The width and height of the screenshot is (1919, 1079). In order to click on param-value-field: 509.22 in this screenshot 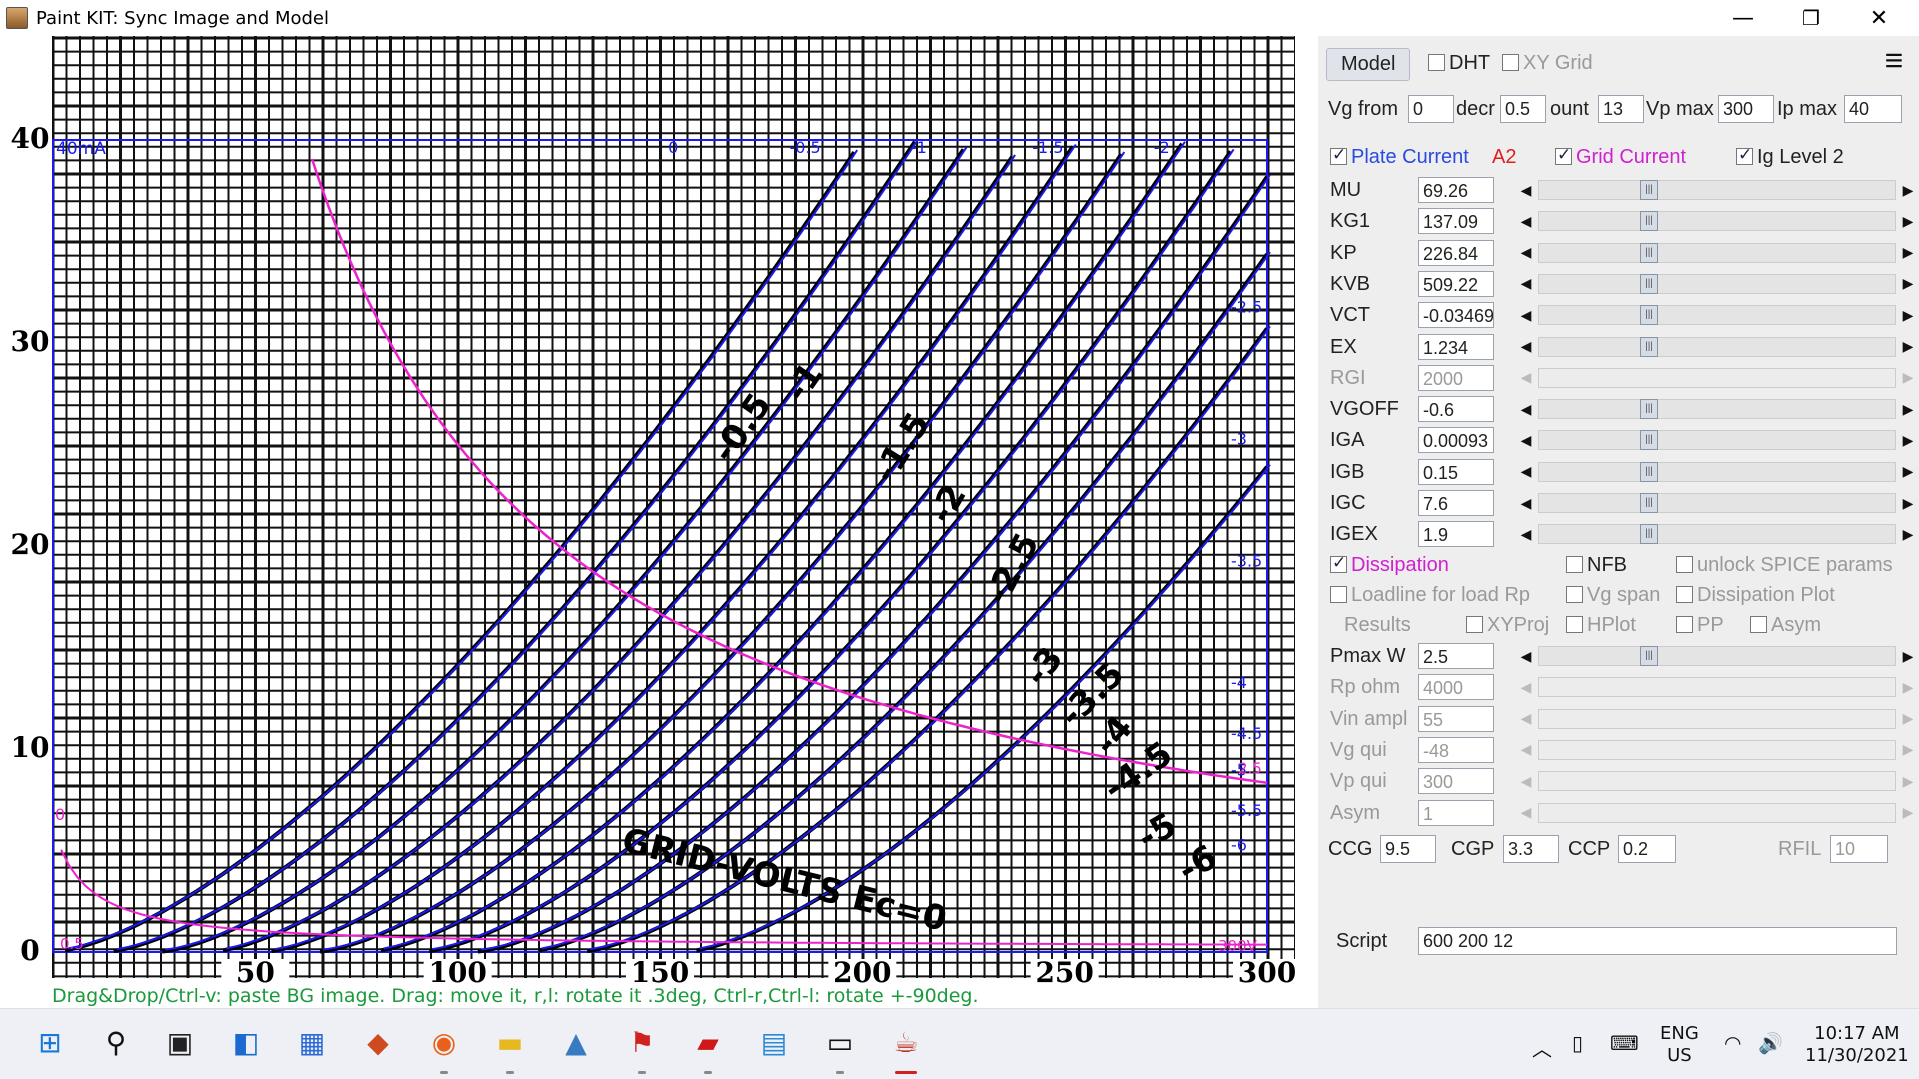, I will do `click(1456, 283)`.